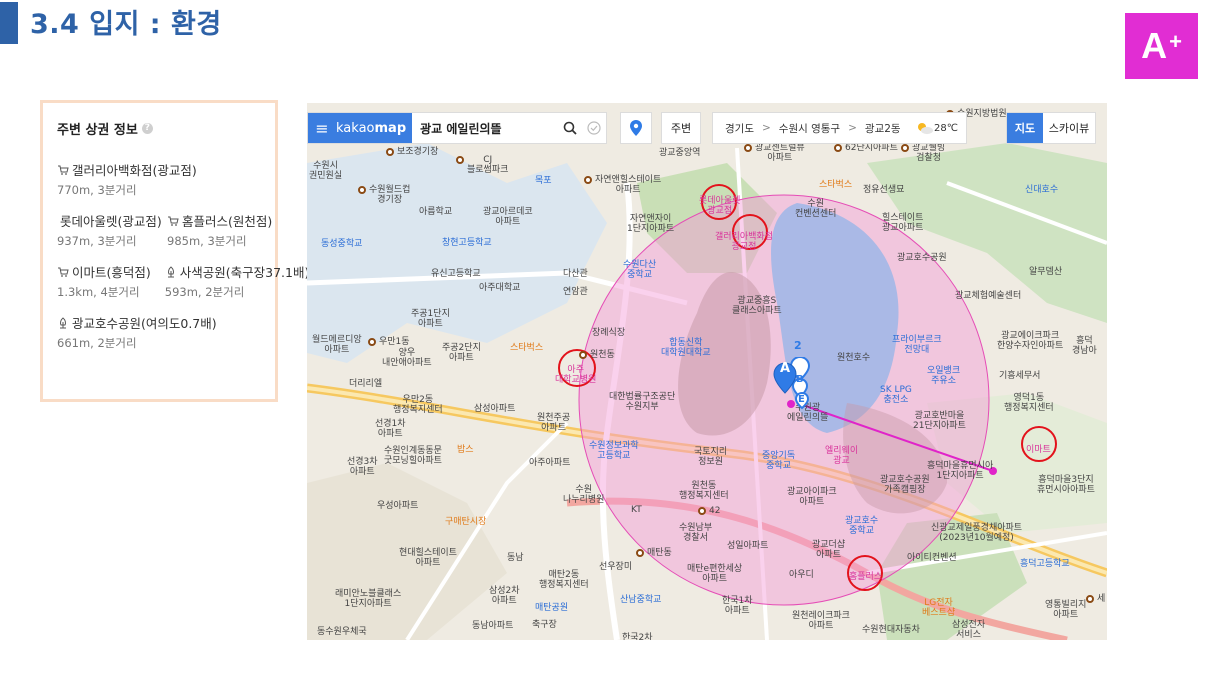 Image resolution: width=1216 pixels, height=684 pixels. I want to click on map-label: 자연앤힐스테이트 아파트, so click(628, 185).